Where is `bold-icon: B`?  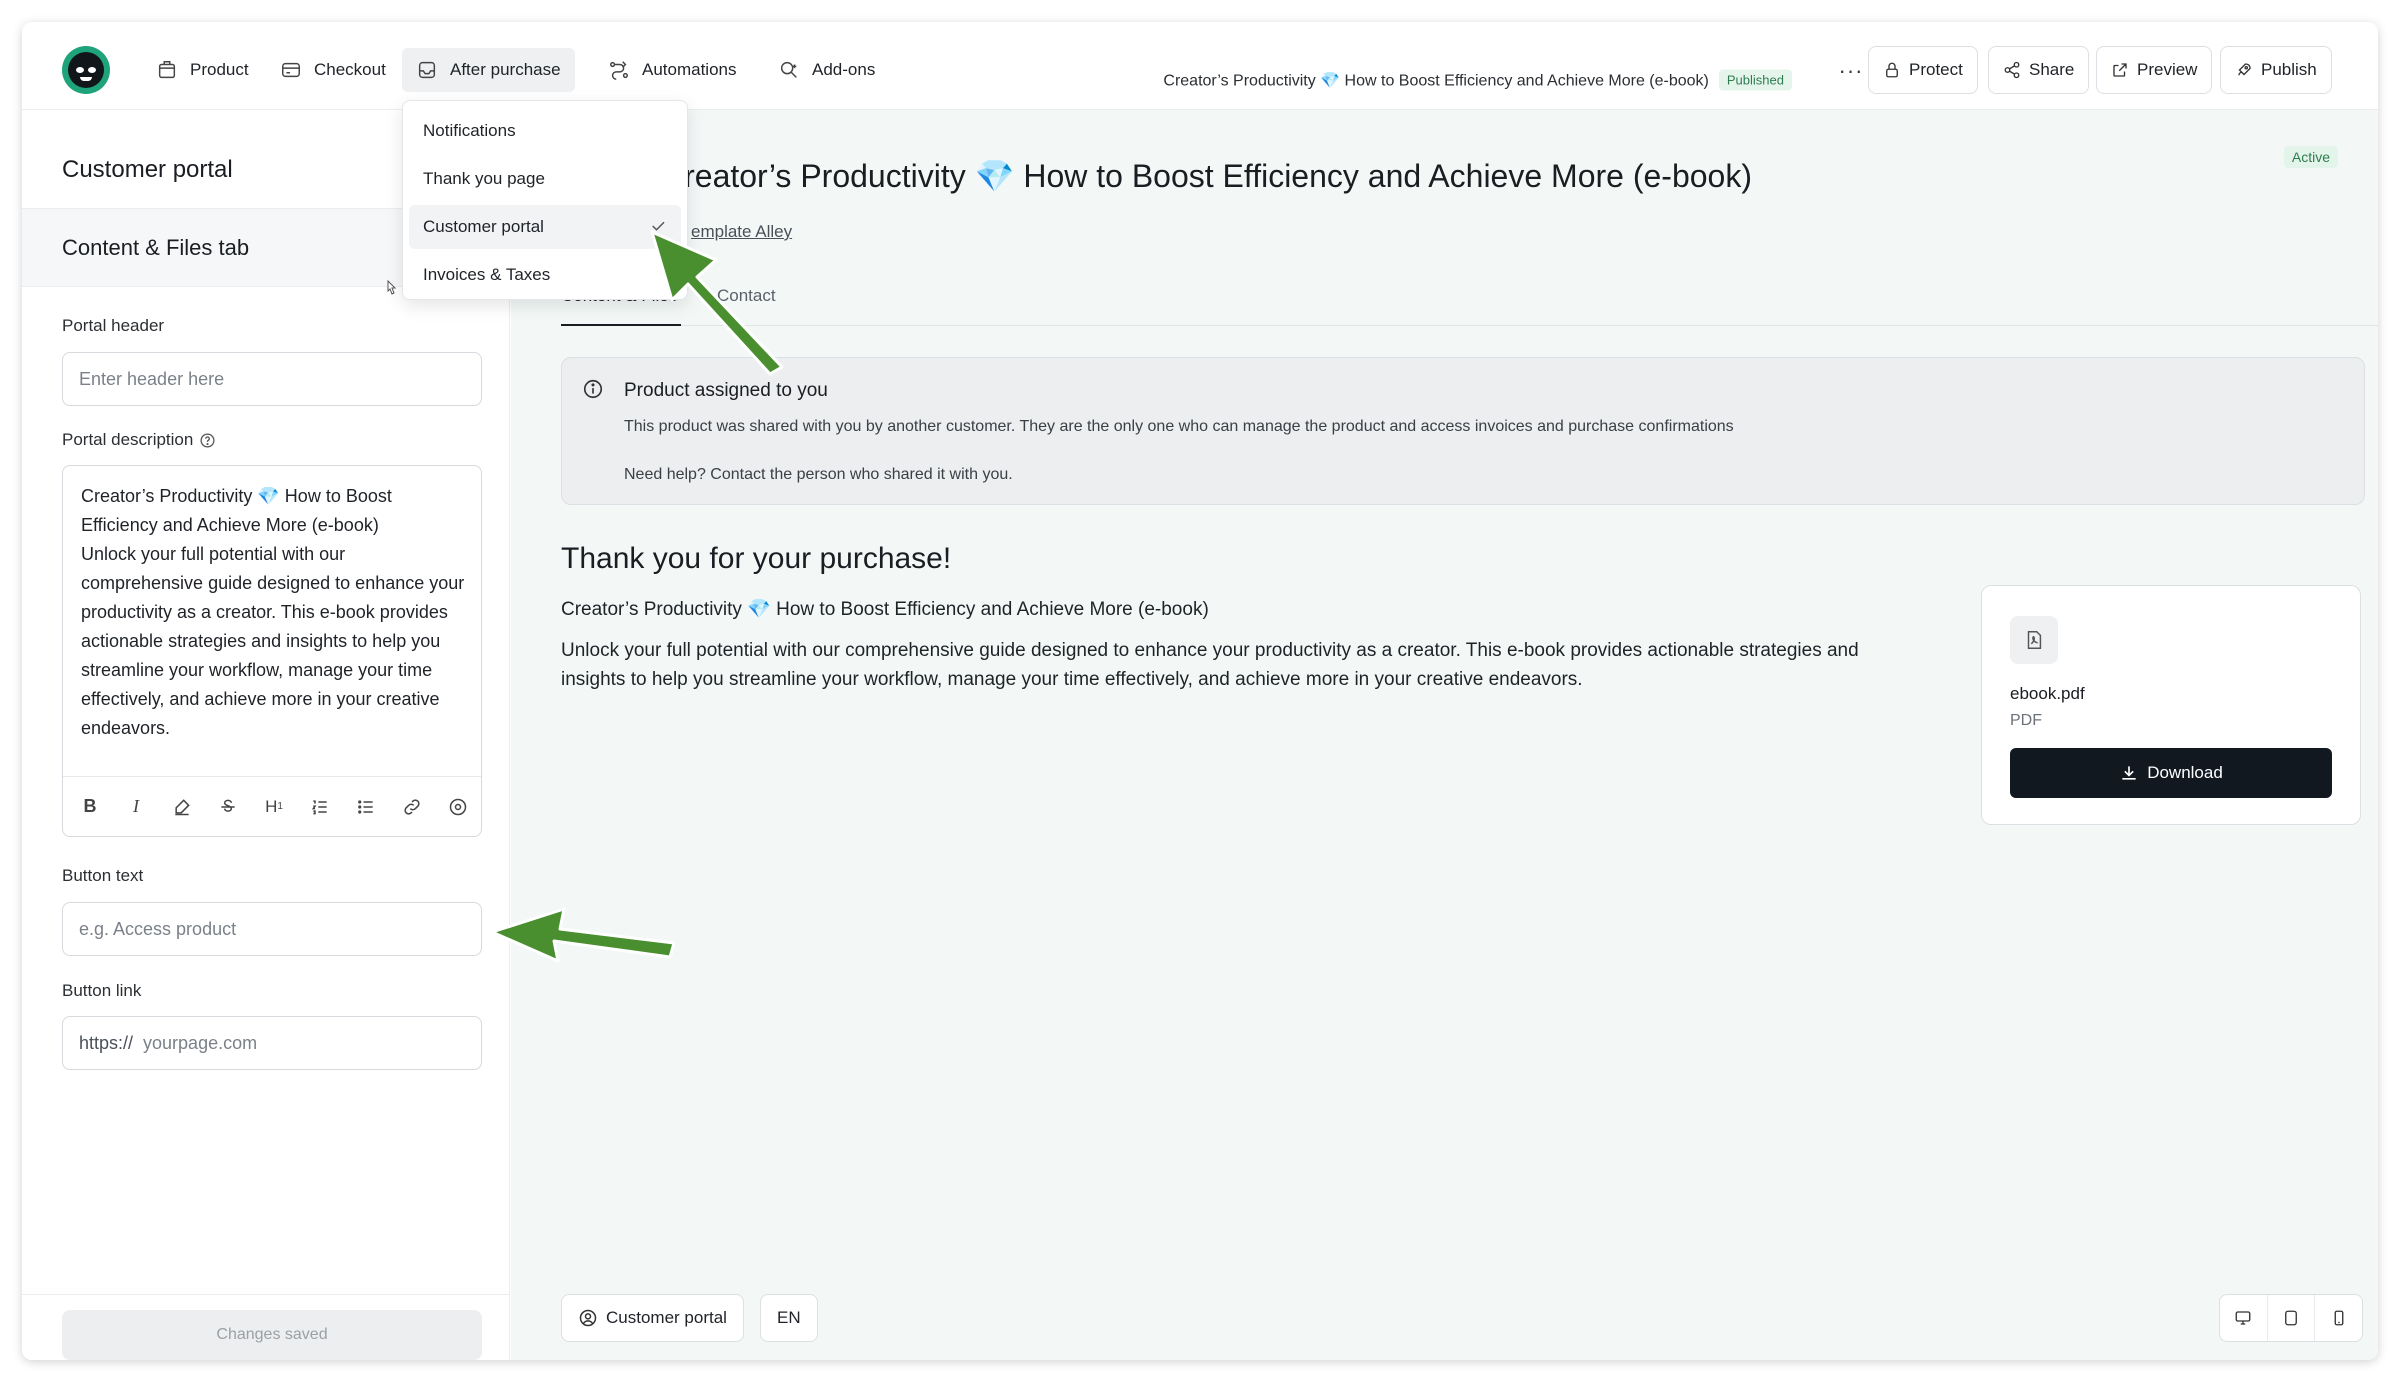
bold-icon: B is located at coordinates (90, 807).